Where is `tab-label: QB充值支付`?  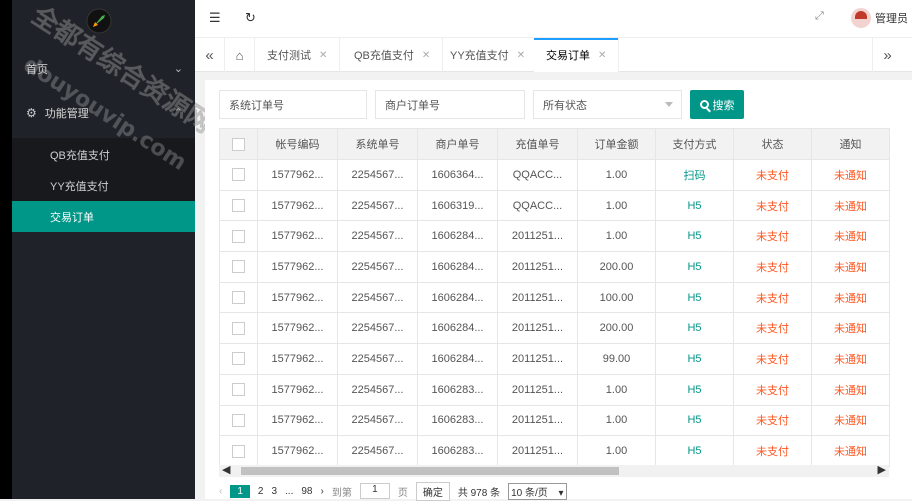
tab-label: QB充值支付 is located at coordinates (384, 56).